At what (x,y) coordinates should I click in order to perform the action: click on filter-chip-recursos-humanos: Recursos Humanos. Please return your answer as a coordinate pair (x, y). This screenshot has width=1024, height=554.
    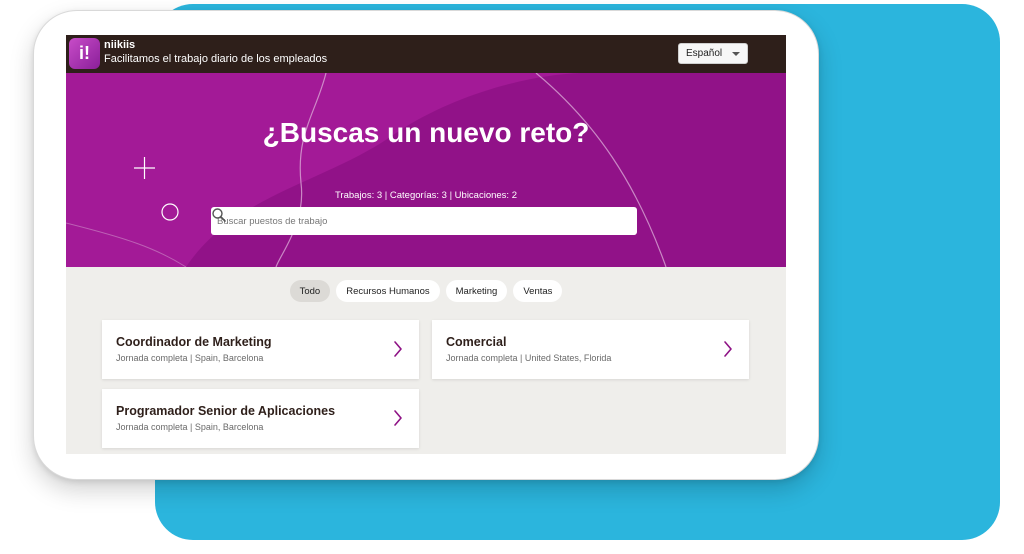
    Looking at the image, I should click on (388, 291).